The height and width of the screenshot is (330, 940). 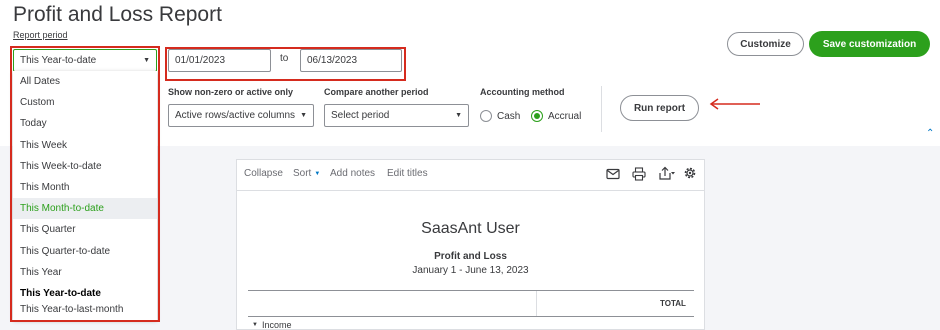 What do you see at coordinates (486, 116) in the screenshot?
I see `cash-radio-button` at bounding box center [486, 116].